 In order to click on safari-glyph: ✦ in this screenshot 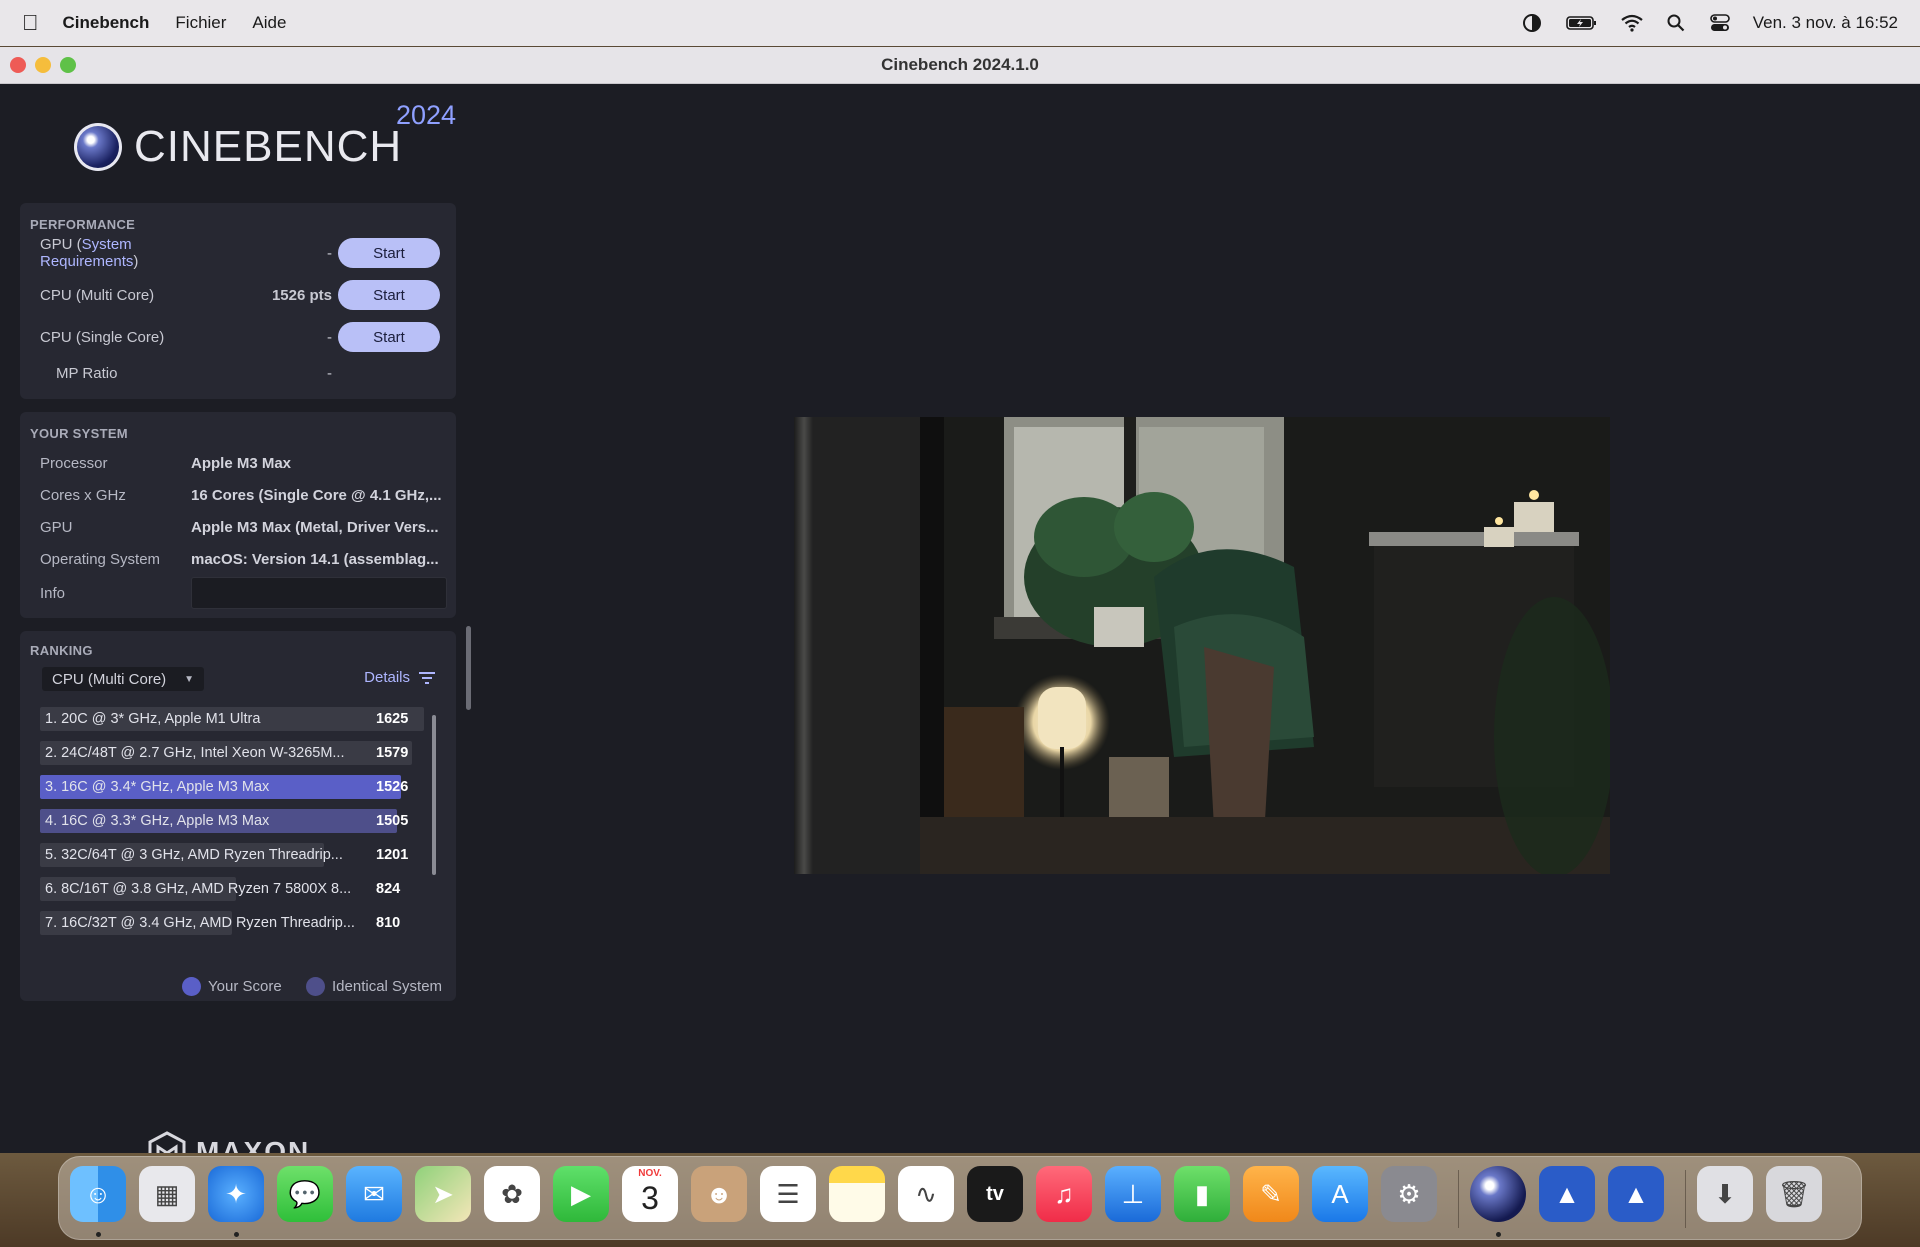, I will do `click(236, 1193)`.